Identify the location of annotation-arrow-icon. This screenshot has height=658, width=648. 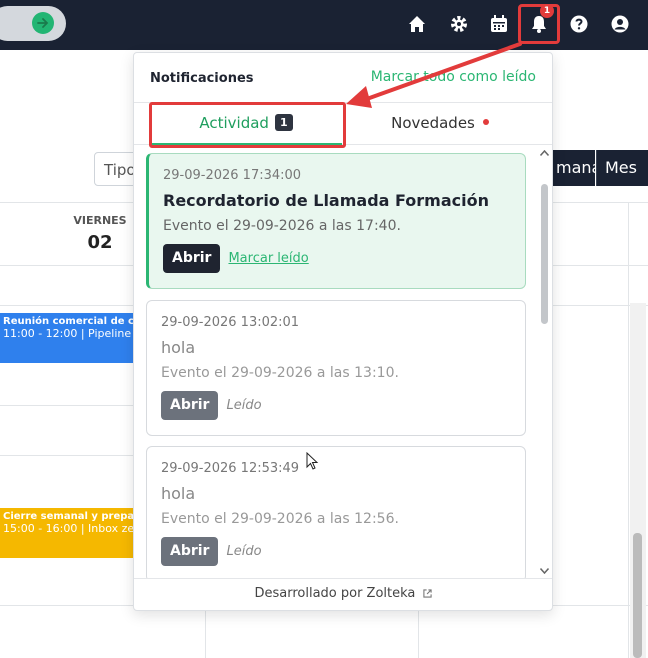
(434, 75).